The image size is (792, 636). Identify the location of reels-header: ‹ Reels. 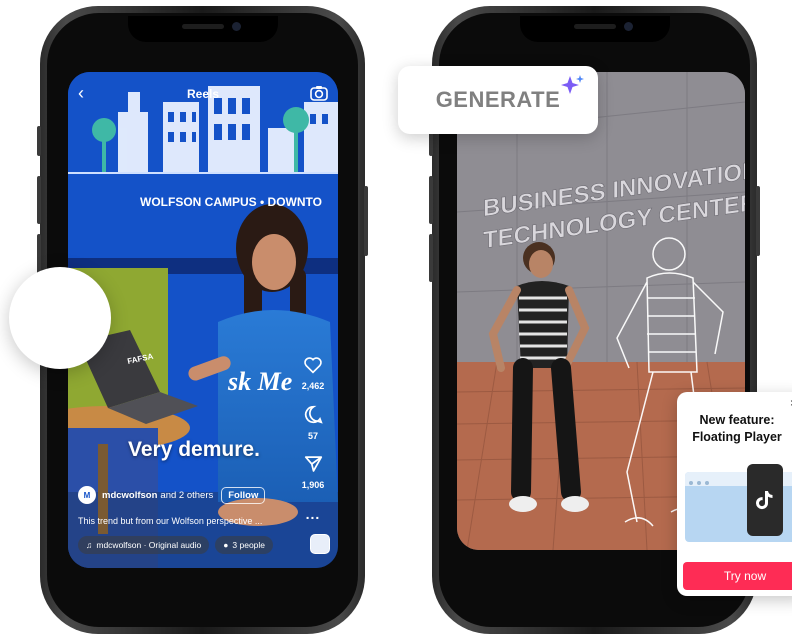
(203, 94).